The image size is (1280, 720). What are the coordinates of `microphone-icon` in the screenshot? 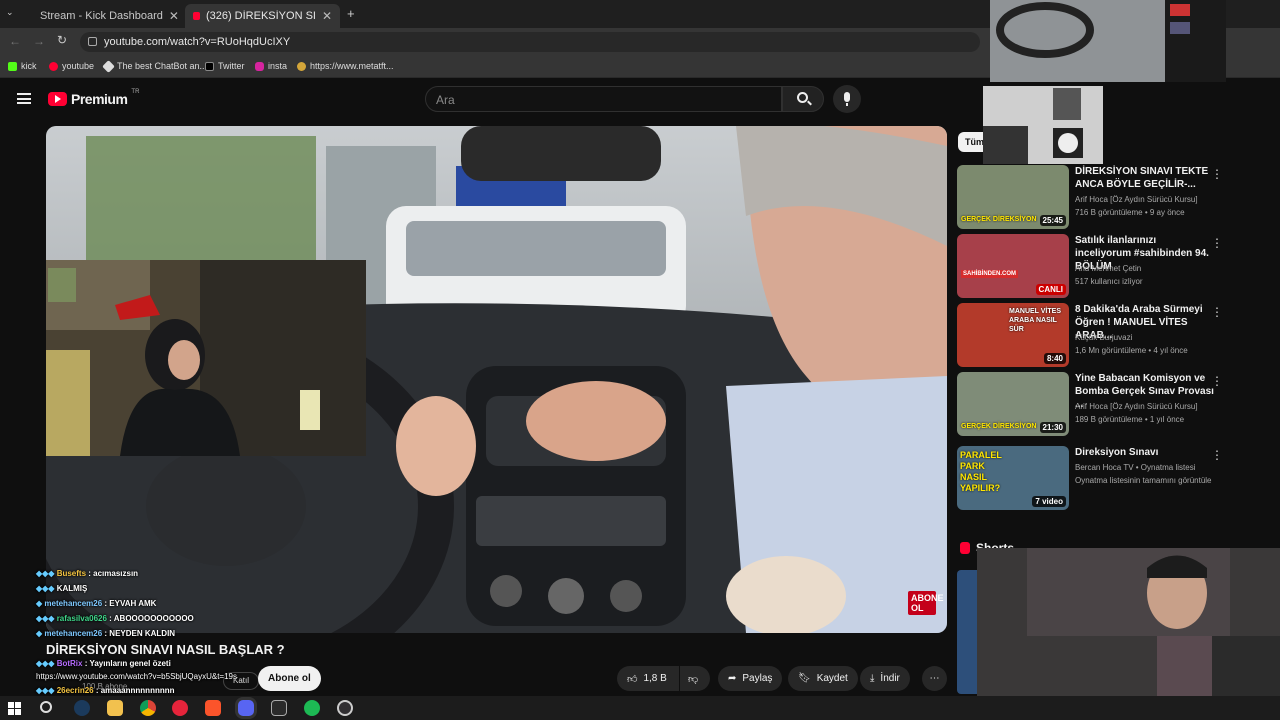 It's located at (847, 97).